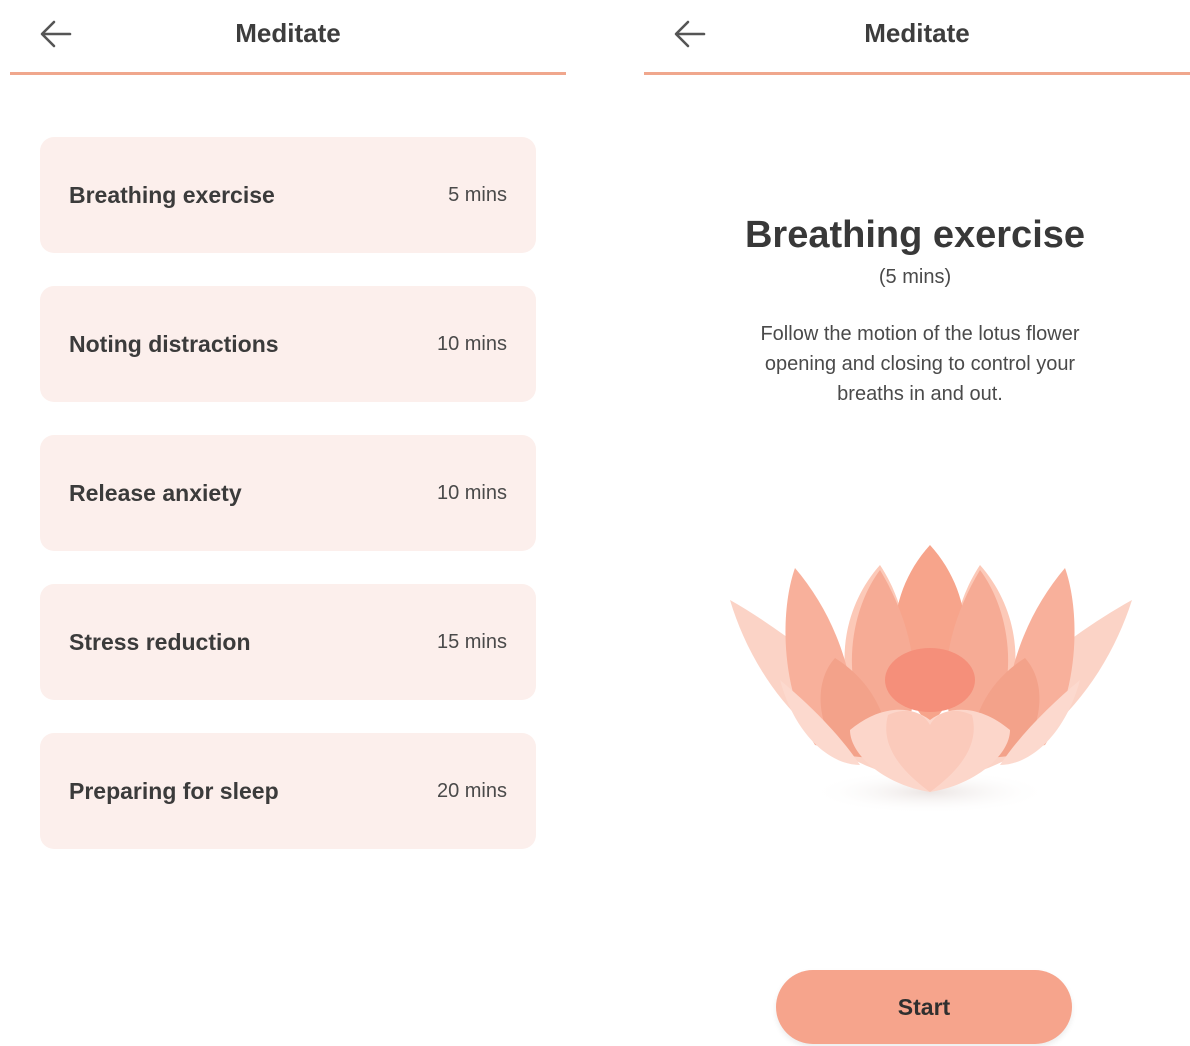  What do you see at coordinates (288, 195) in the screenshot?
I see `list-item: Breathing exercise 5 mins` at bounding box center [288, 195].